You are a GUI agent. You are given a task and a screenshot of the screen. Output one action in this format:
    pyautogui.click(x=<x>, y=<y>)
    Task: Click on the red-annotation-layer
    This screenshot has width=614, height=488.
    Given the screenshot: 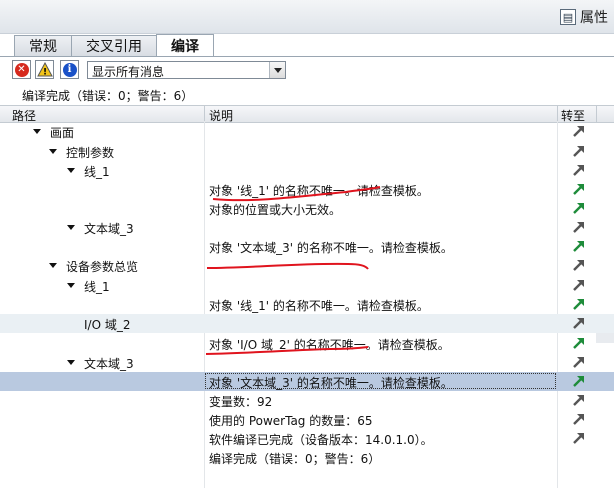 What is the action you would take?
    pyautogui.click(x=293, y=270)
    